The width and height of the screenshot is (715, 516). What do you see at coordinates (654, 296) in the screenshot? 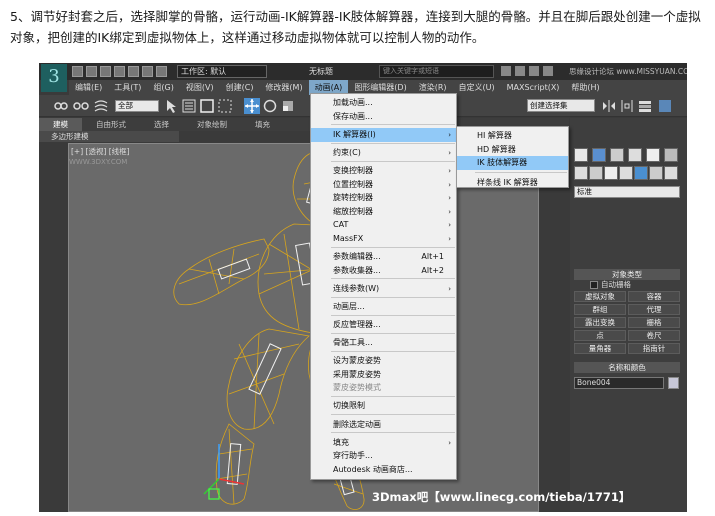
I see `container-button: 容器` at bounding box center [654, 296].